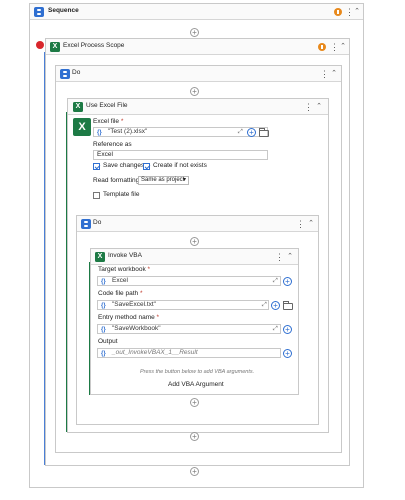 Image resolution: width=405 pixels, height=500 pixels. Describe the element at coordinates (194, 32) in the screenshot. I see `add-activity-plus-icon: +` at that location.